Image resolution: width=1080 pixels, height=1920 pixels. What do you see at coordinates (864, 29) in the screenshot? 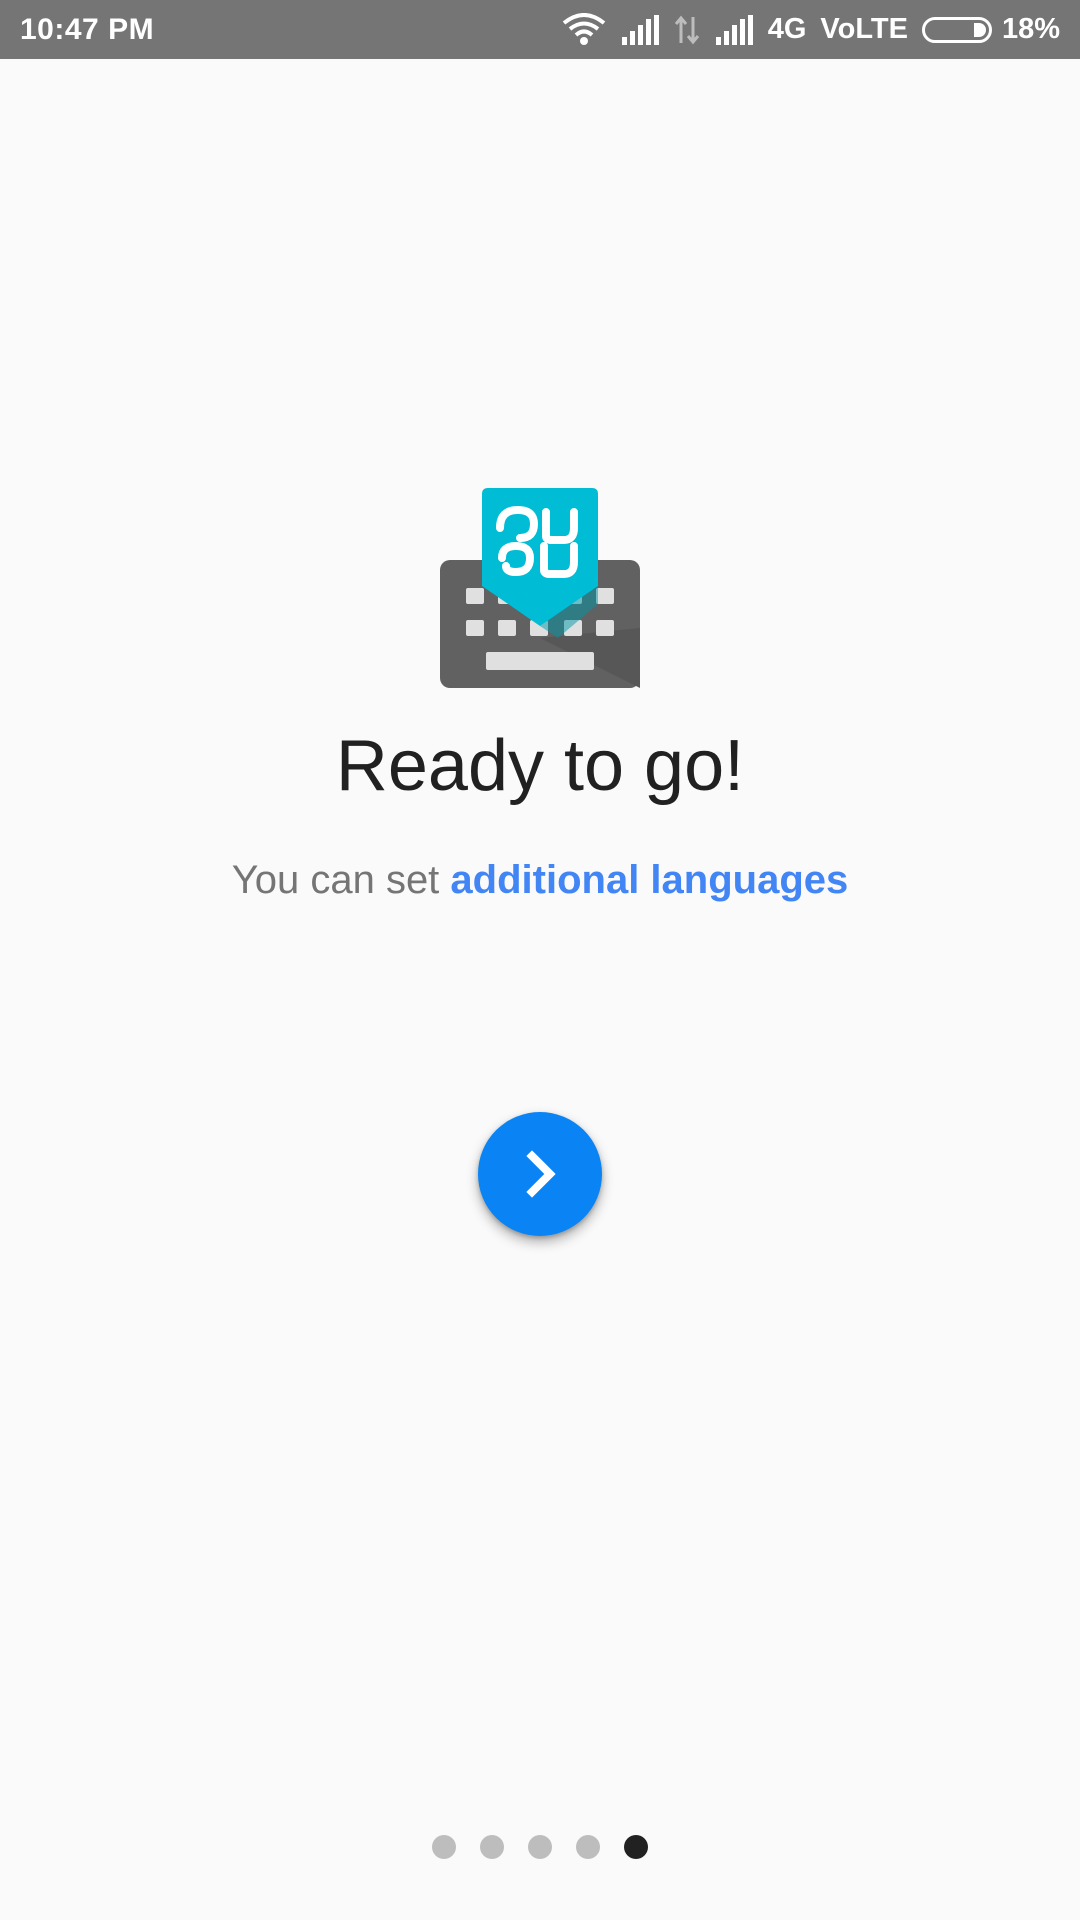
I see `volte-label: VoLTE` at bounding box center [864, 29].